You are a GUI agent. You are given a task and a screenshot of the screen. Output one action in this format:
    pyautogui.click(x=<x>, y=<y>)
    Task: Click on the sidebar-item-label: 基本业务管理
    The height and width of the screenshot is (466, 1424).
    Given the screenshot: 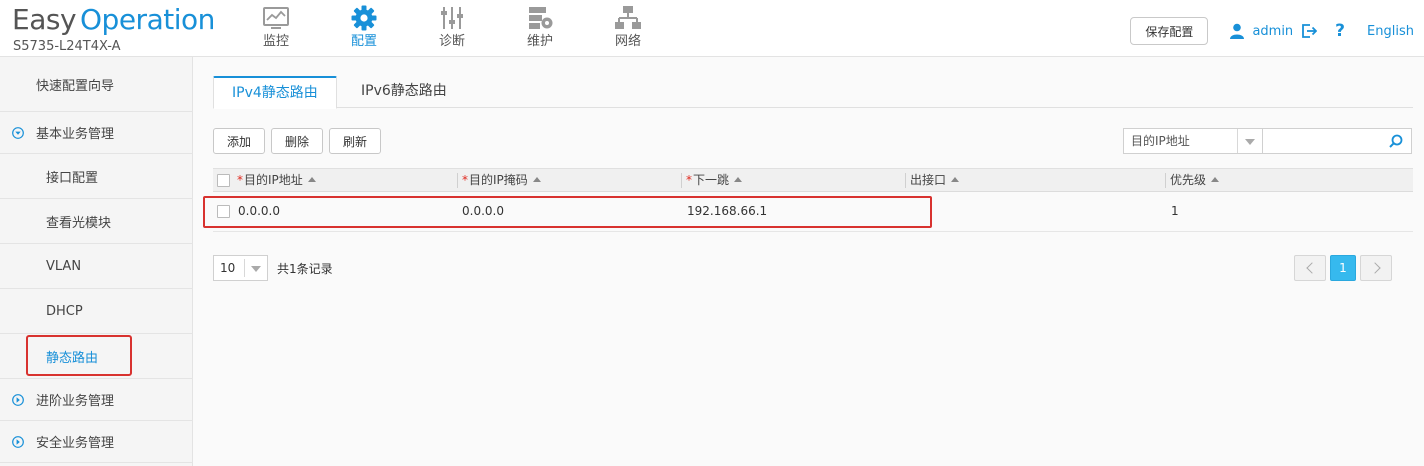 What is the action you would take?
    pyautogui.click(x=75, y=134)
    